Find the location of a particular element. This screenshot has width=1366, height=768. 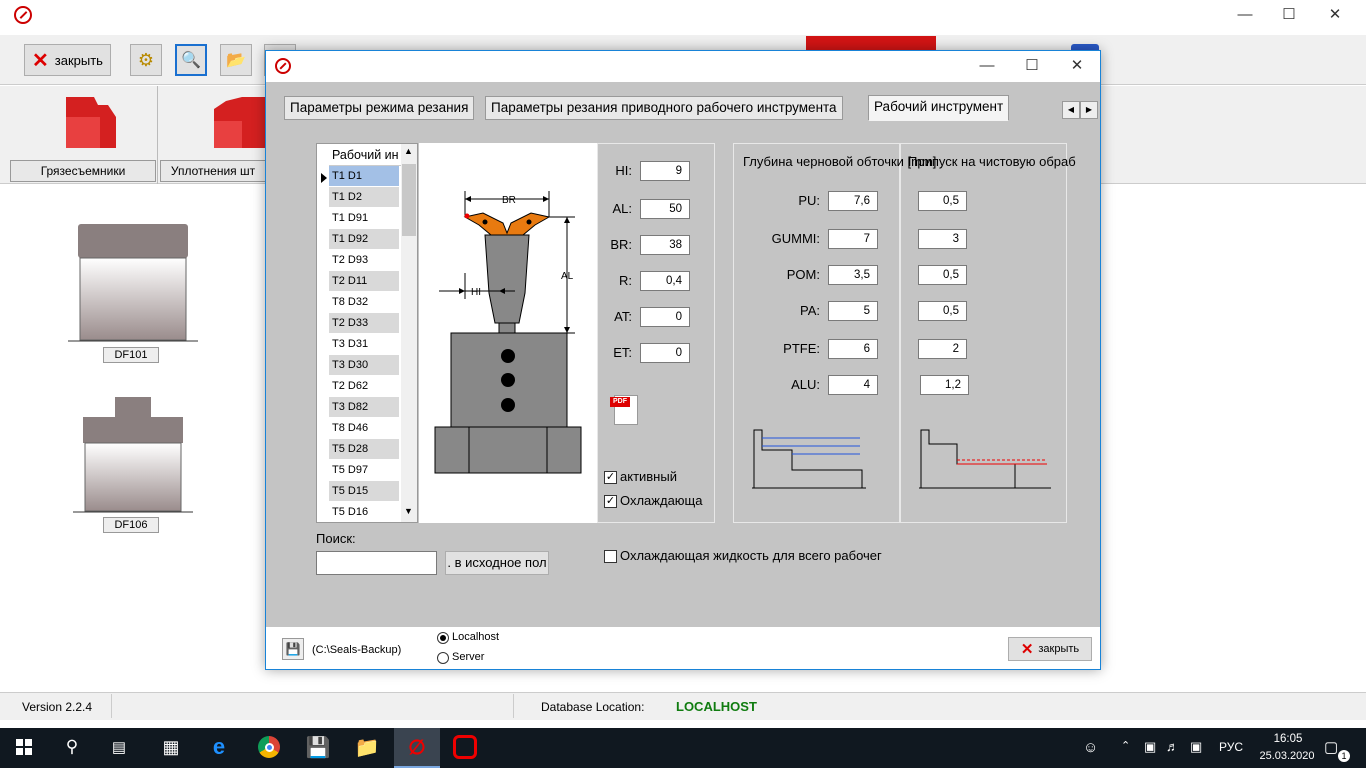

tool-list-item: T8 D46 is located at coordinates (364, 428).